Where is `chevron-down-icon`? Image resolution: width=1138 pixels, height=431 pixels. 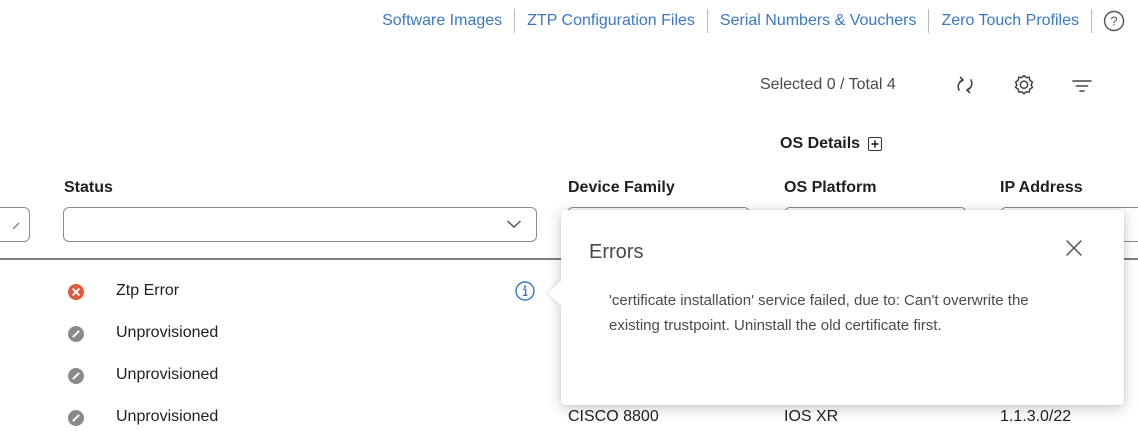 chevron-down-icon is located at coordinates (514, 224).